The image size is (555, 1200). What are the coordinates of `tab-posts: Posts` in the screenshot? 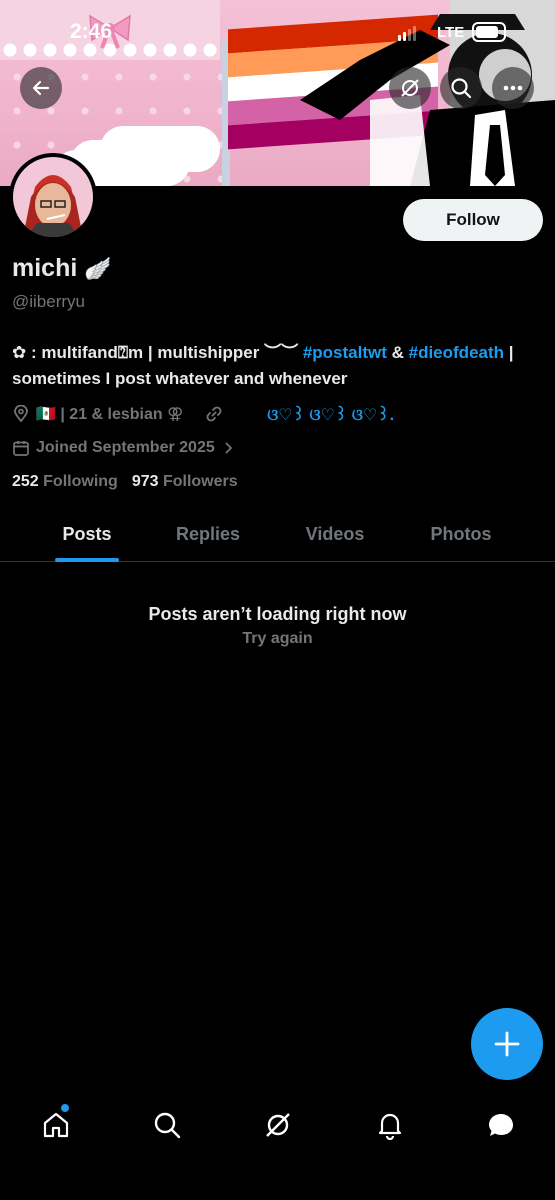 It's located at (87, 534).